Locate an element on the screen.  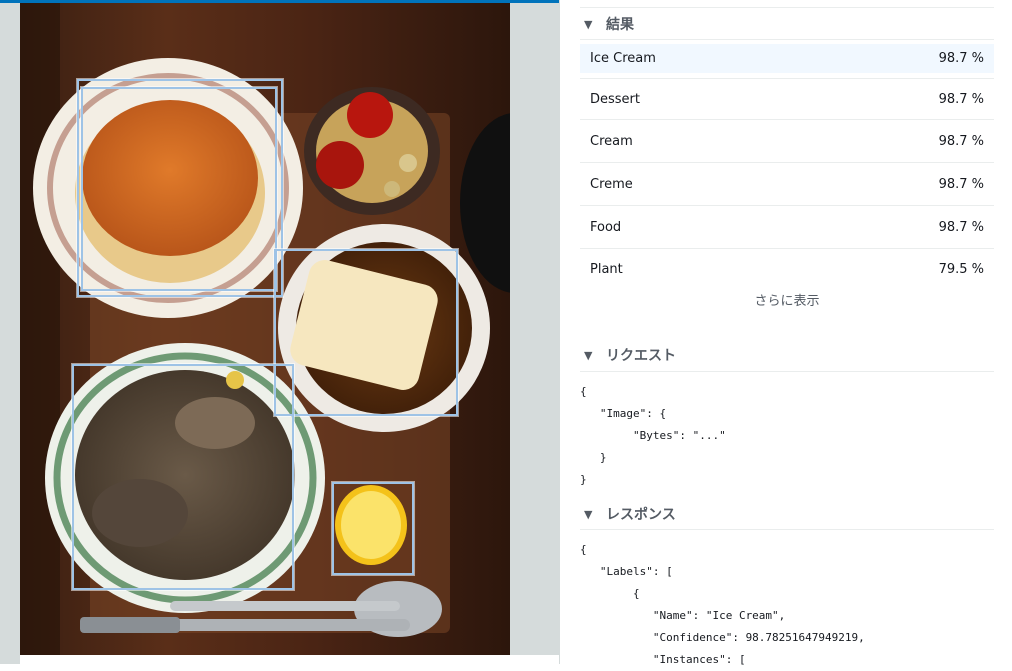
label-name: Cream is located at coordinates (611, 141).